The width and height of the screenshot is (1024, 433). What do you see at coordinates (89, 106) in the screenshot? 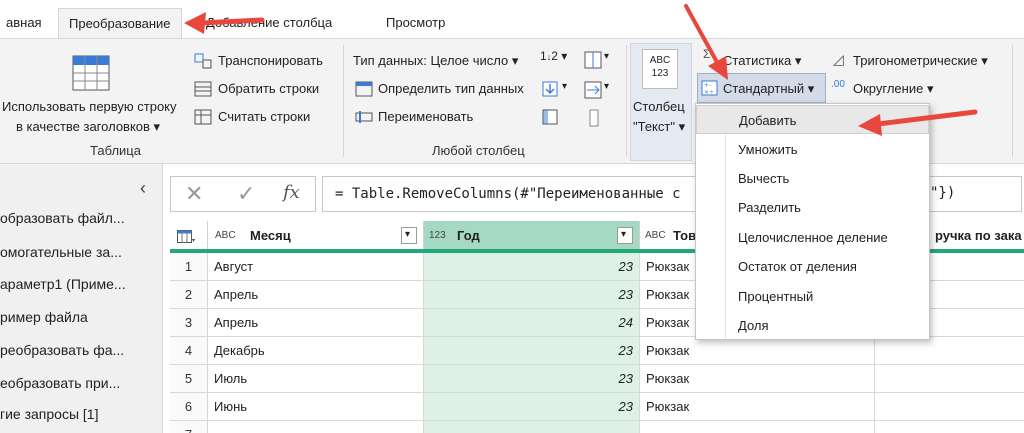
I see `use-first-row-headers-button: Использовать первую строку` at bounding box center [89, 106].